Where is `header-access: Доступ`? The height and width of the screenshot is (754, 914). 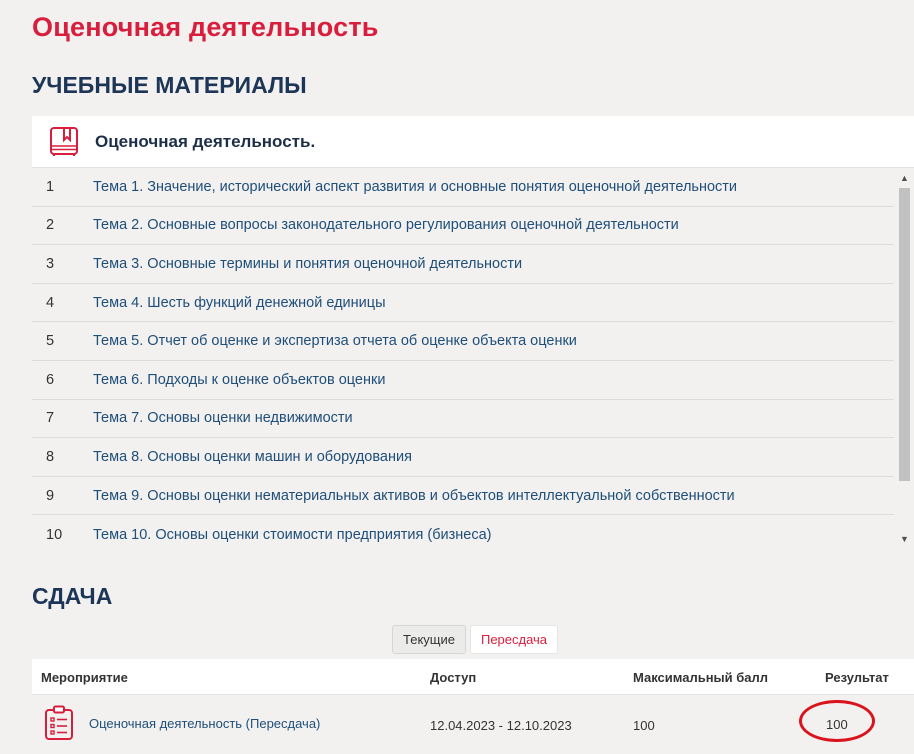 header-access: Доступ is located at coordinates (453, 677).